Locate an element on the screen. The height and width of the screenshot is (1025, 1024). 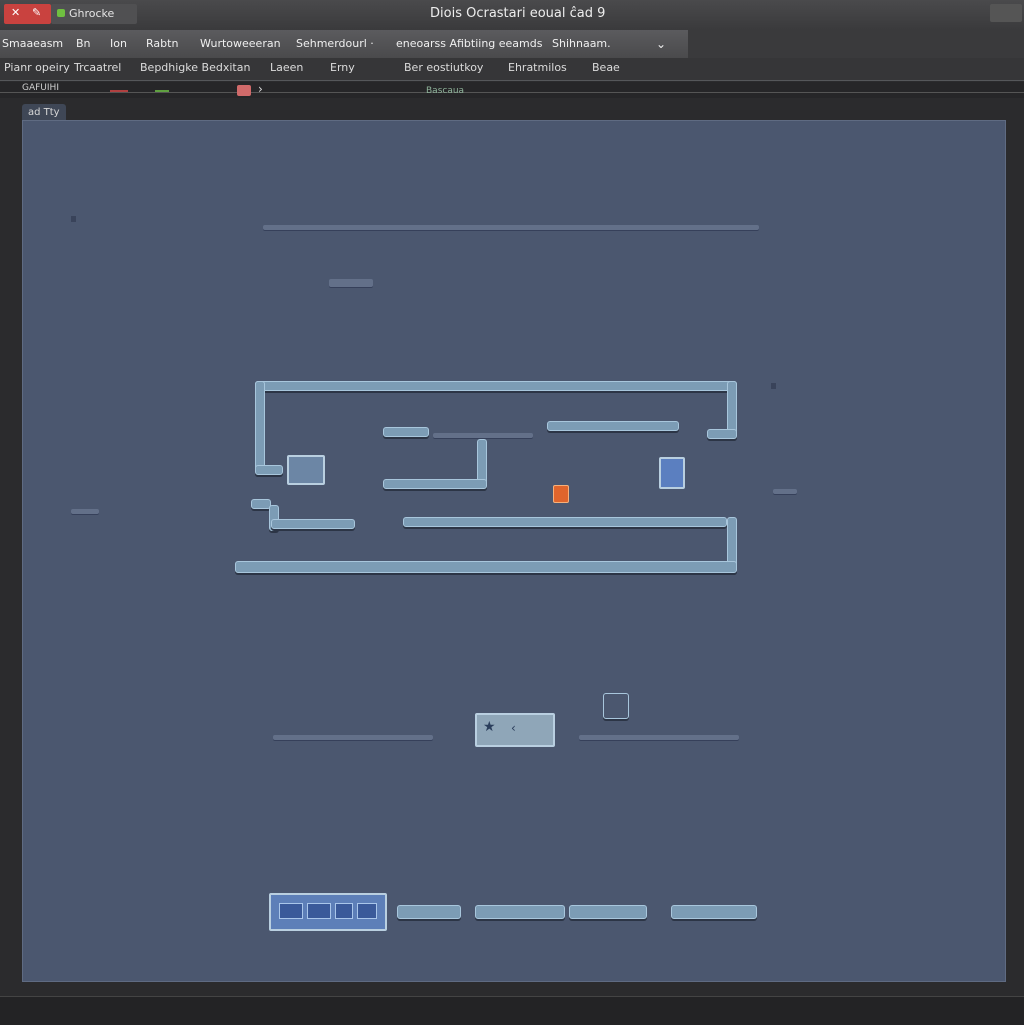
menu-item-7: eneoarss Afibtiing eeamds is located at coordinates (469, 43).